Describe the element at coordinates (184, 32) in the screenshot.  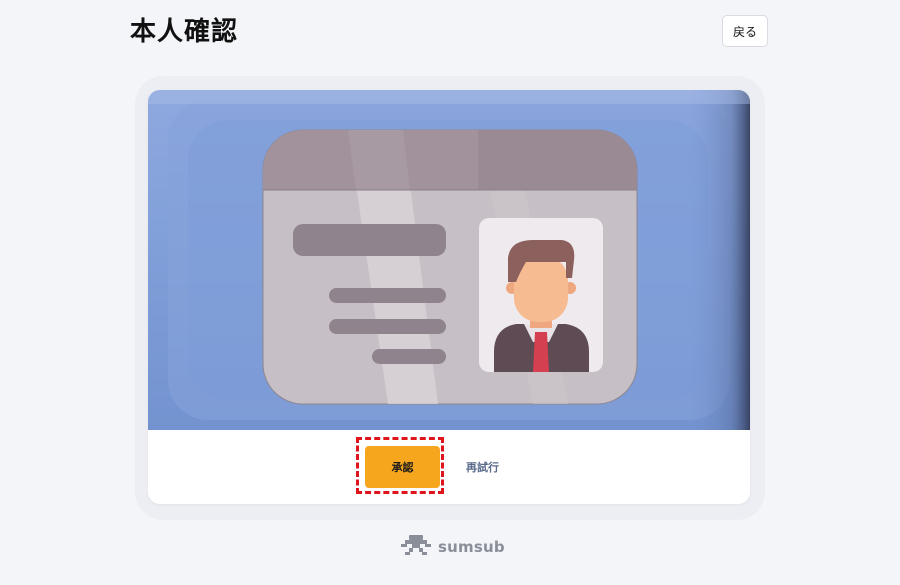
I see `page-title: 本人確認` at that location.